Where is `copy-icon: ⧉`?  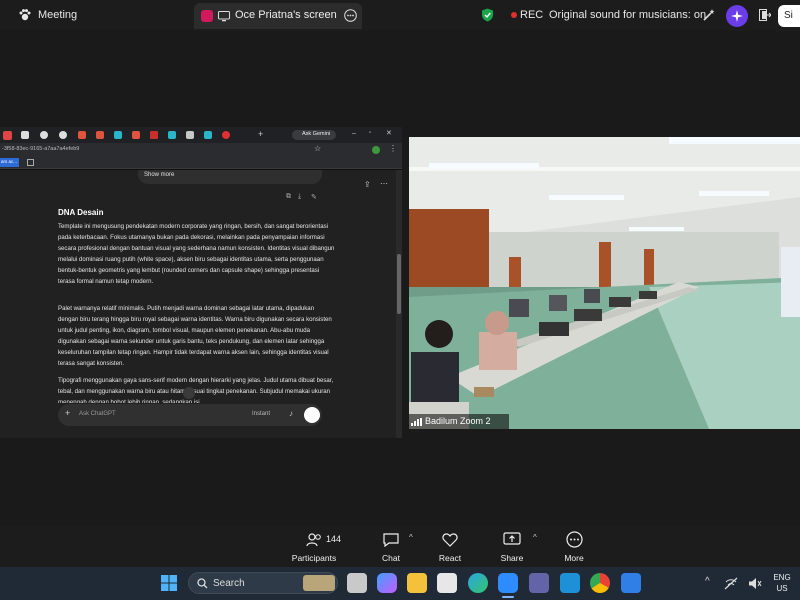 copy-icon: ⧉ is located at coordinates (288, 197).